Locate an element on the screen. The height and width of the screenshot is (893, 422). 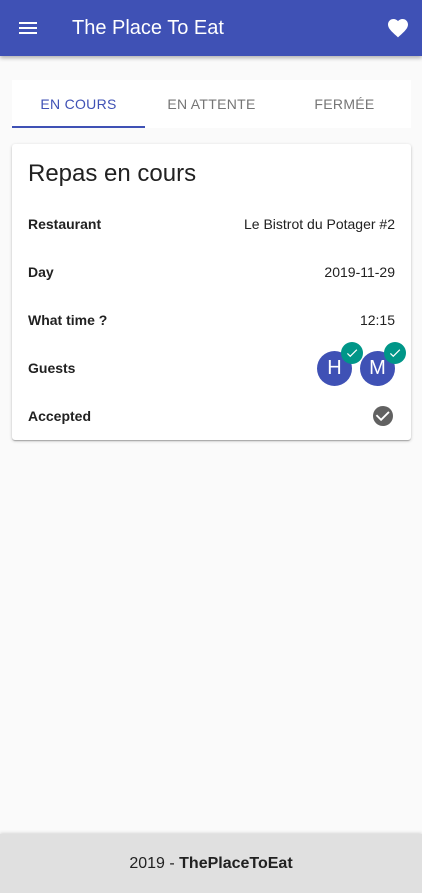
day-row: Day 2019-11-29 is located at coordinates (211, 272).